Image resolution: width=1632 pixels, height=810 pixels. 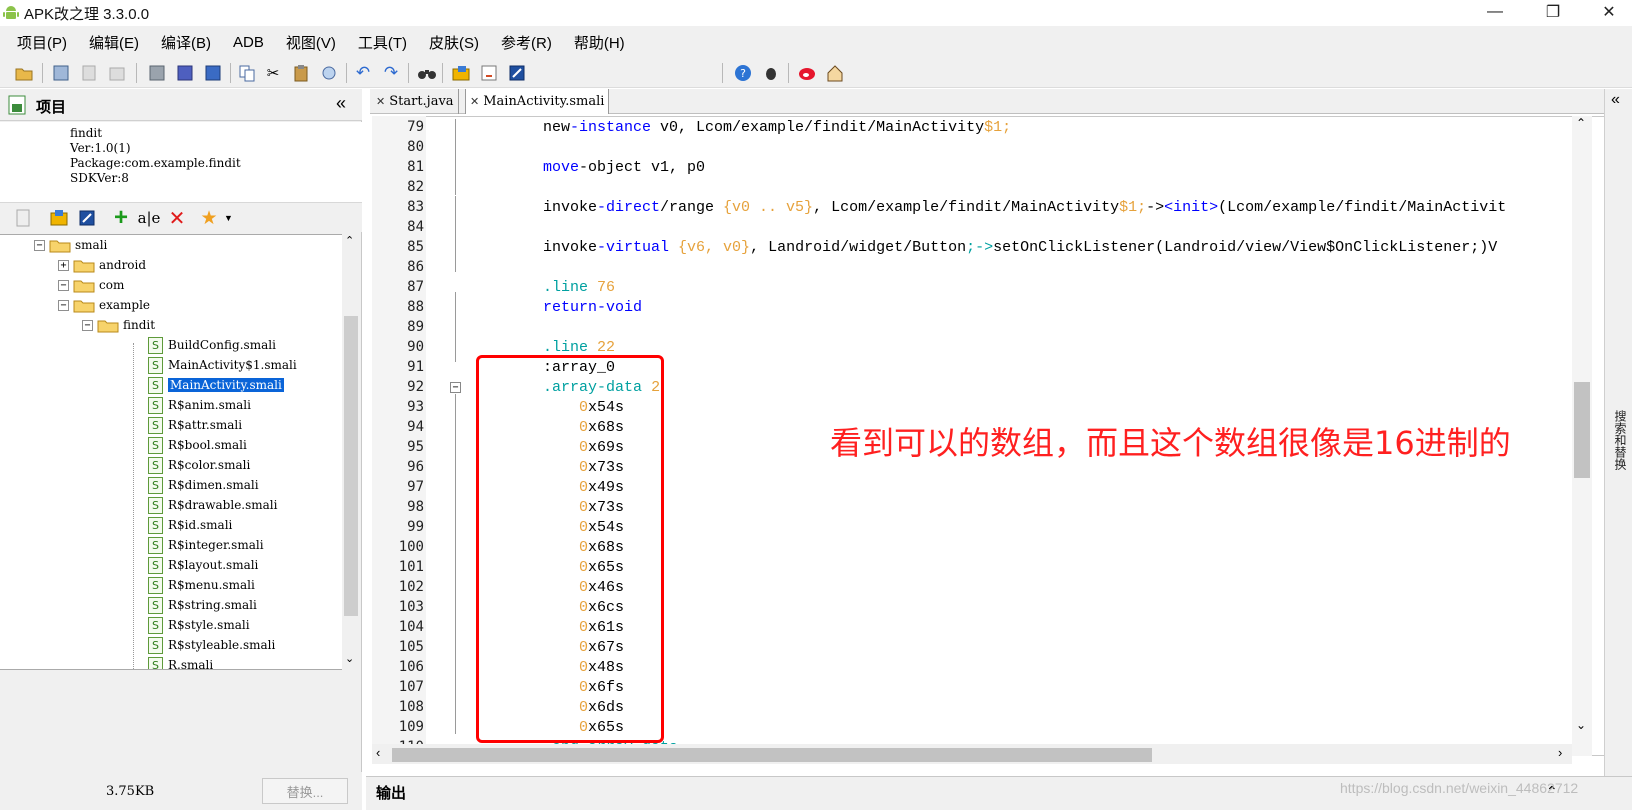 What do you see at coordinates (186, 42) in the screenshot?
I see `menu-build: 编译(B)` at bounding box center [186, 42].